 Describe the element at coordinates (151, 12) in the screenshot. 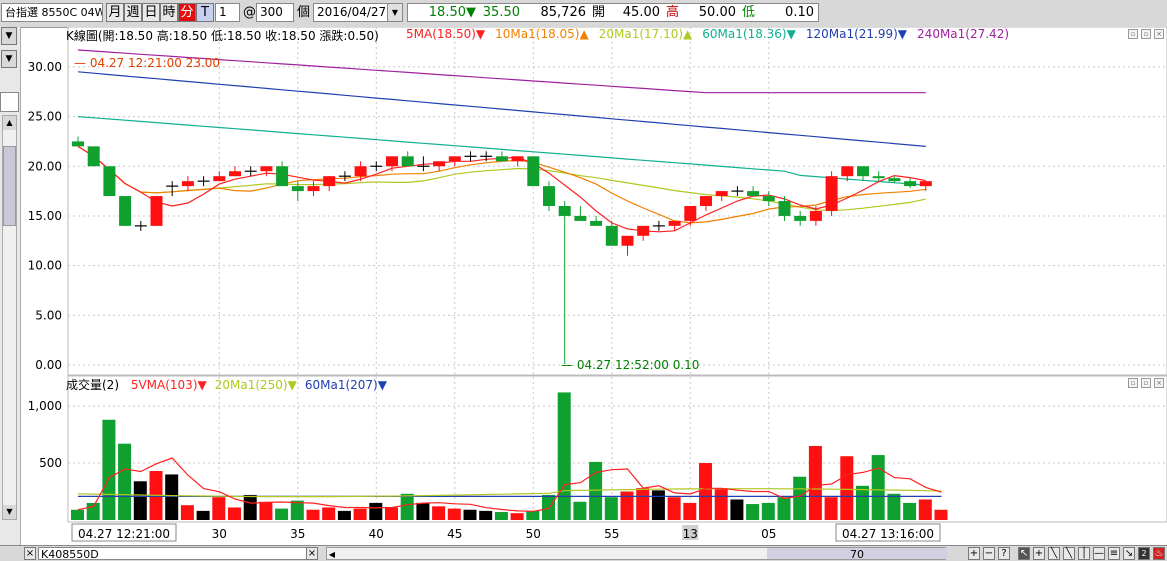

I see `period-day-button: 日` at that location.